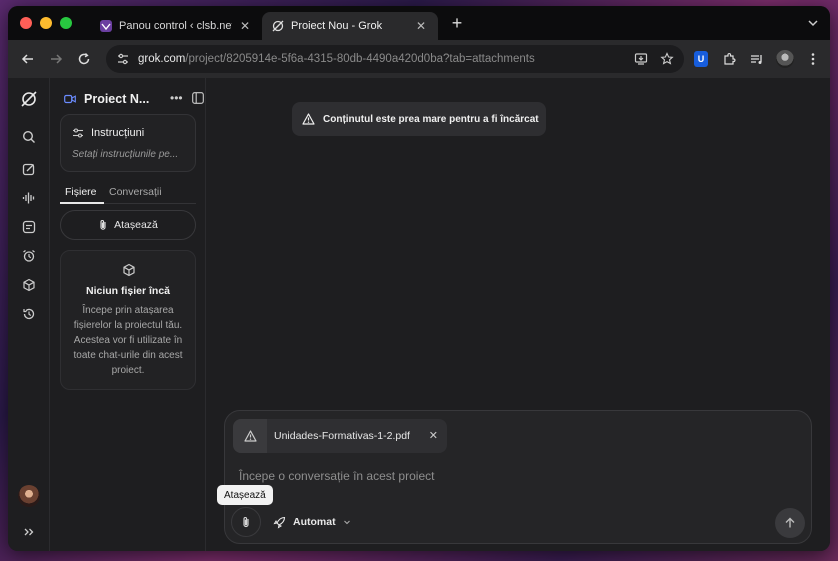 The image size is (838, 561). What do you see at coordinates (29, 169) in the screenshot?
I see `new-chat-icon` at bounding box center [29, 169].